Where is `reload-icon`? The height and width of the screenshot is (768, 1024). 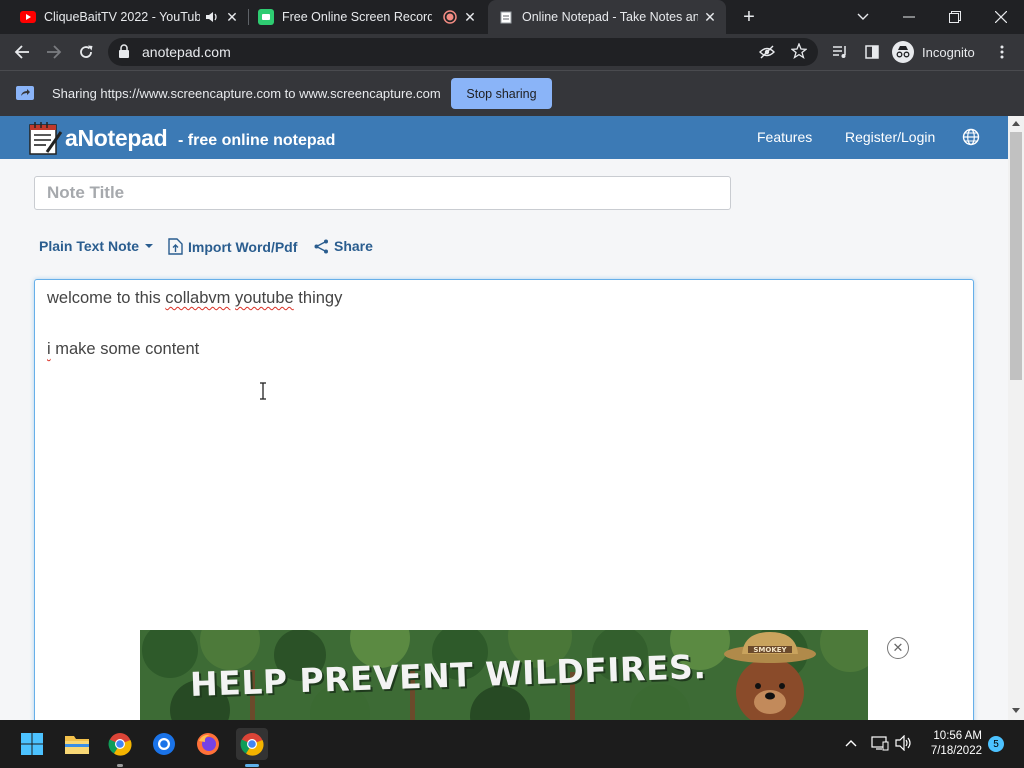
reload-icon is located at coordinates (86, 52).